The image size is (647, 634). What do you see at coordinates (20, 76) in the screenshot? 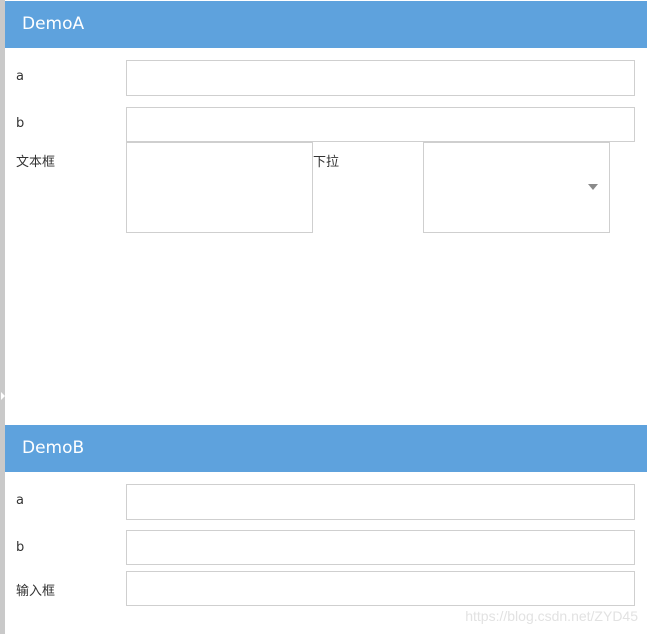
I see `panel-a-label-a: a` at bounding box center [20, 76].